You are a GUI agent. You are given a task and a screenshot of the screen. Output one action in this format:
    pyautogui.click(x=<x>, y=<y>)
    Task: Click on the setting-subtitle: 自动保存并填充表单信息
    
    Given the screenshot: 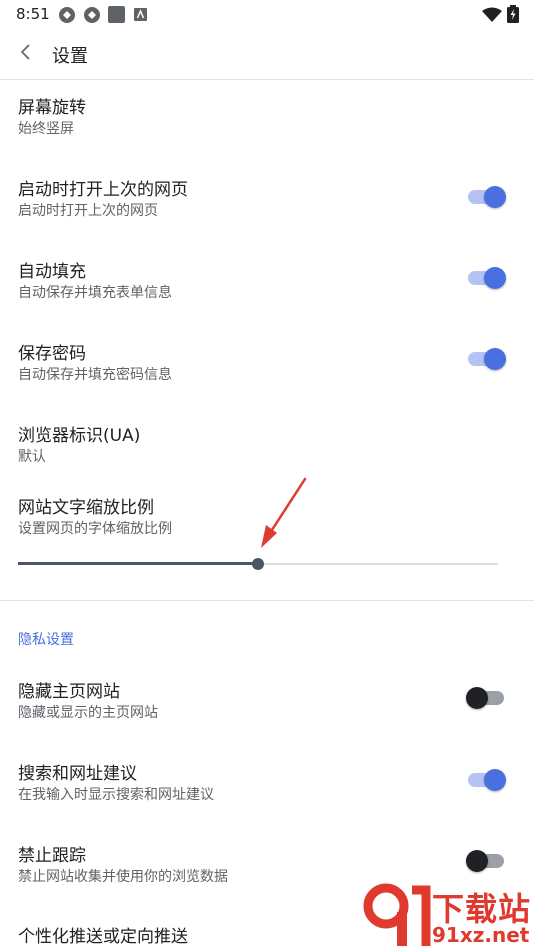 What is the action you would take?
    pyautogui.click(x=95, y=293)
    